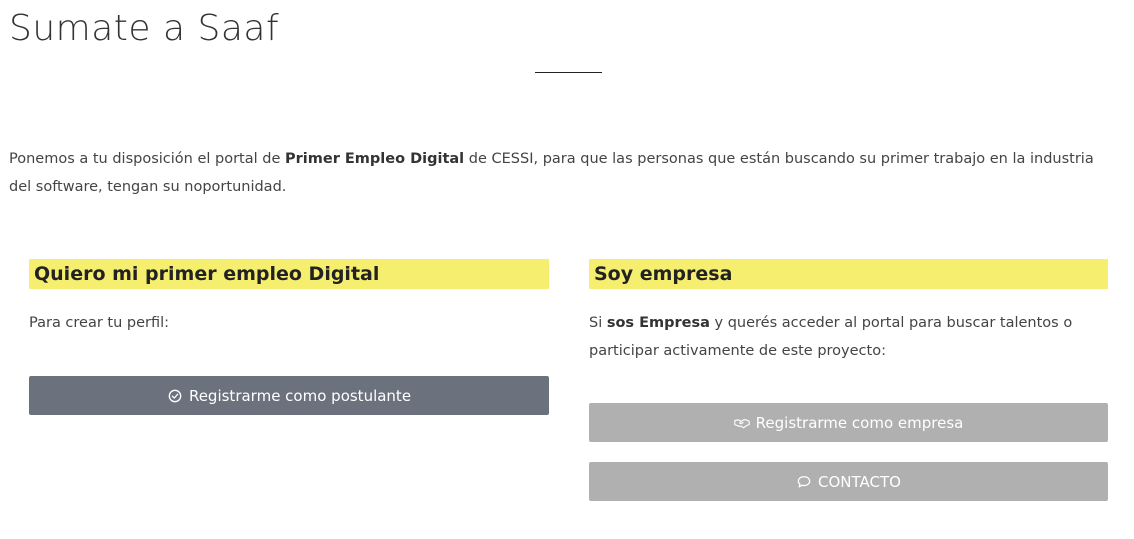 This screenshot has width=1134, height=539. I want to click on register-company-button: Registrarme como empresa, so click(848, 422).